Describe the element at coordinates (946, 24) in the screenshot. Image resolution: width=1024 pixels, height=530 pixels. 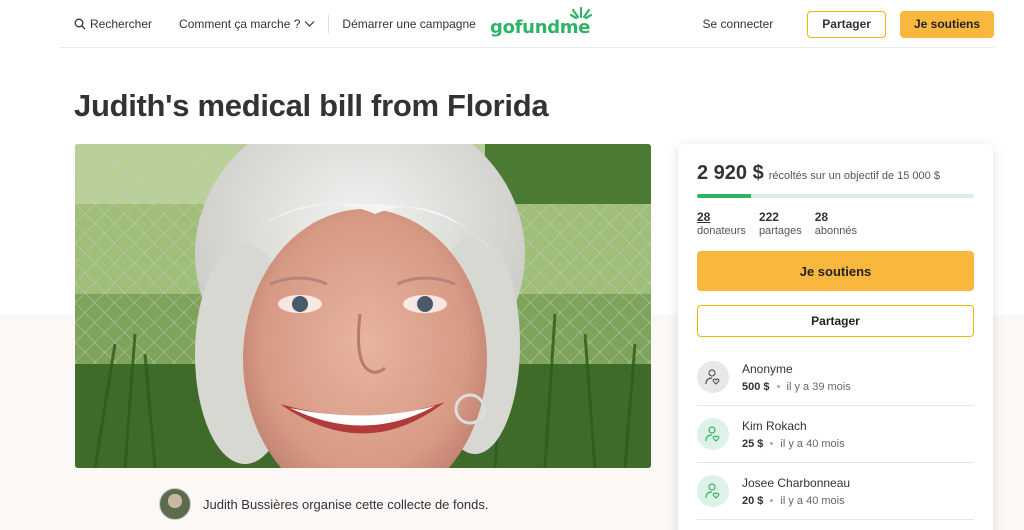
I see `header-donate-button: Je soutiens` at that location.